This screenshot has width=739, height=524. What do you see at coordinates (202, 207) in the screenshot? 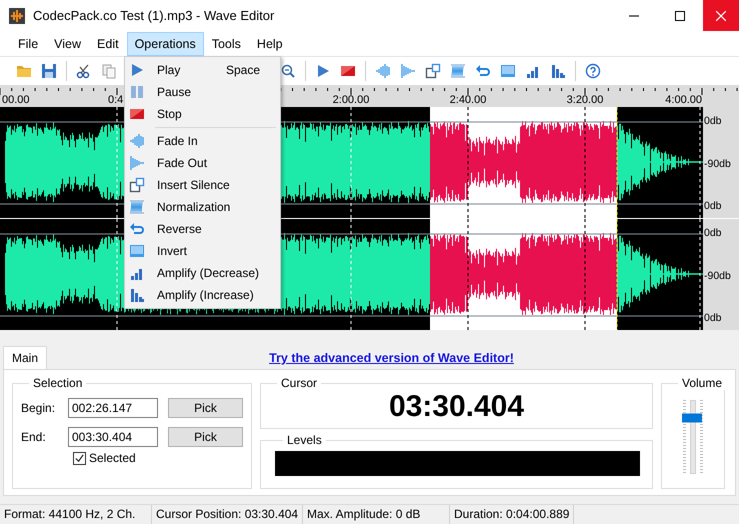
I see `menu-entry: Normalization` at bounding box center [202, 207].